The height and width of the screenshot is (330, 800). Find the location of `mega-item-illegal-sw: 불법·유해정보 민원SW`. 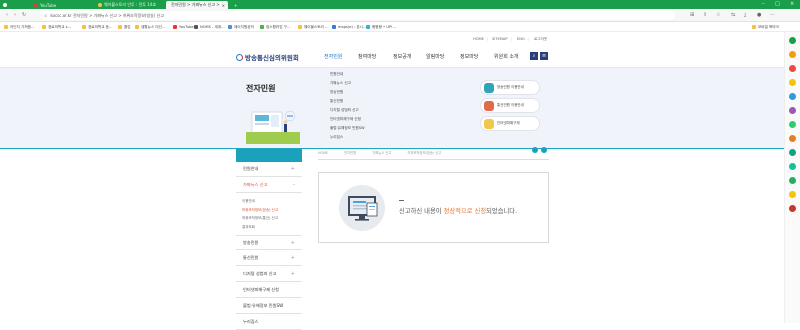

mega-item-illegal-sw: 불법·유해정보 민원SW is located at coordinates (347, 128).